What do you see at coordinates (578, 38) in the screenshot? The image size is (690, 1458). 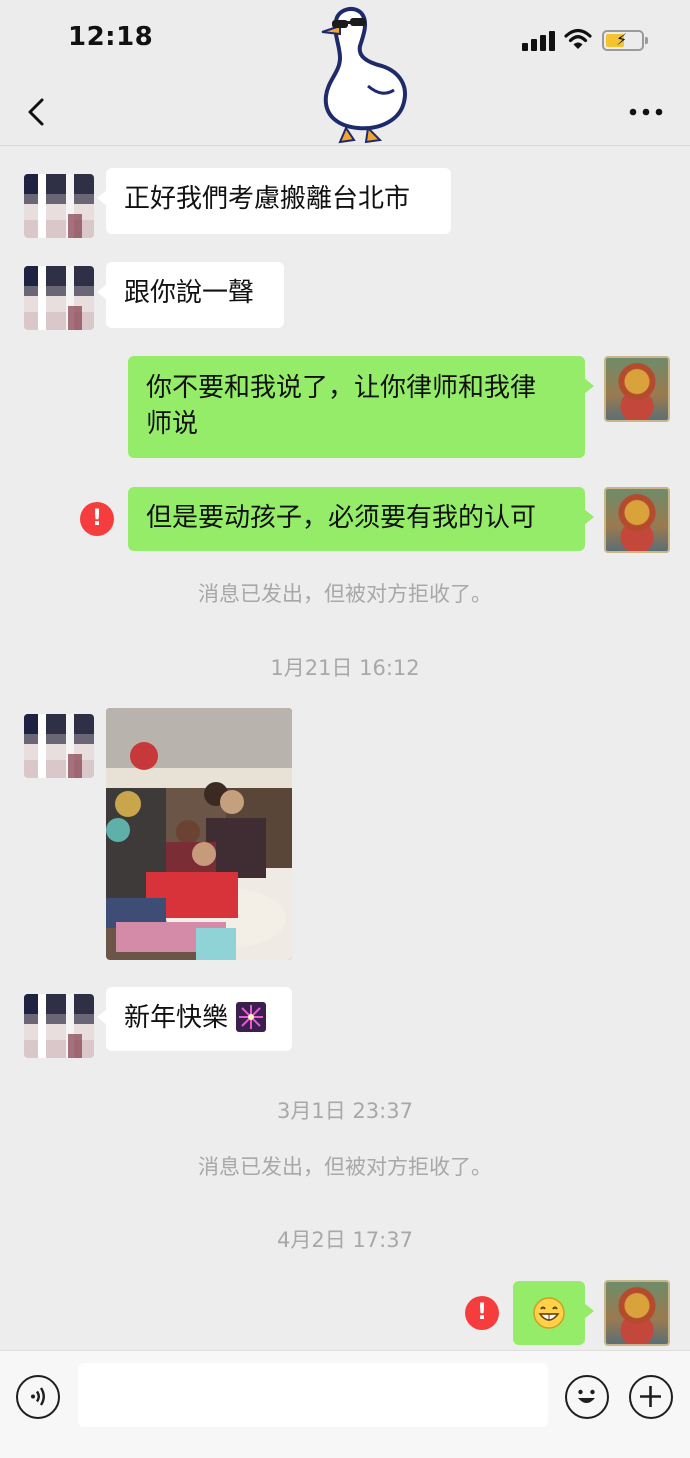 I see `wifi-icon` at bounding box center [578, 38].